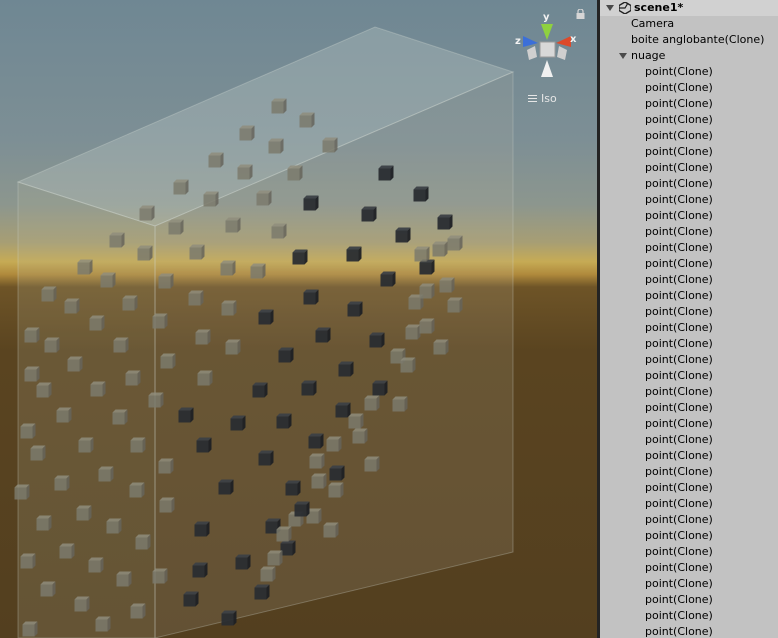 This screenshot has height=638, width=778. I want to click on unity-scene-icon, so click(625, 8).